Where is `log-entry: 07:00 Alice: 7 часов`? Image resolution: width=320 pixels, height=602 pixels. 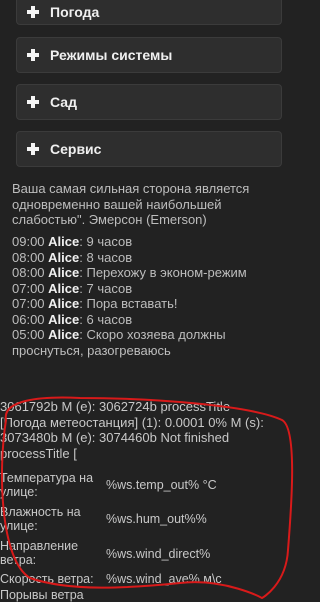 log-entry: 07:00 Alice: 7 часов is located at coordinates (72, 288).